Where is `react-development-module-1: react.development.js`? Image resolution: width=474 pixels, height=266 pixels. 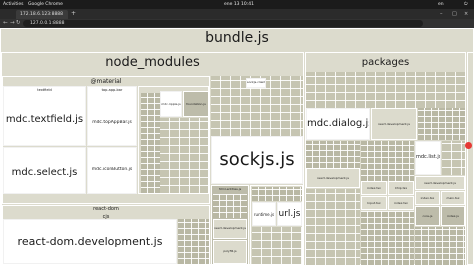 react-development-module-1: react.development.js is located at coordinates (230, 229).